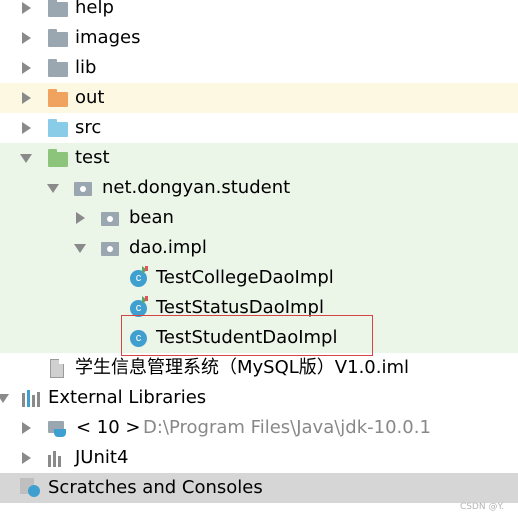 The image size is (518, 519). Describe the element at coordinates (259, 128) in the screenshot. I see `tree-node-src: src` at that location.